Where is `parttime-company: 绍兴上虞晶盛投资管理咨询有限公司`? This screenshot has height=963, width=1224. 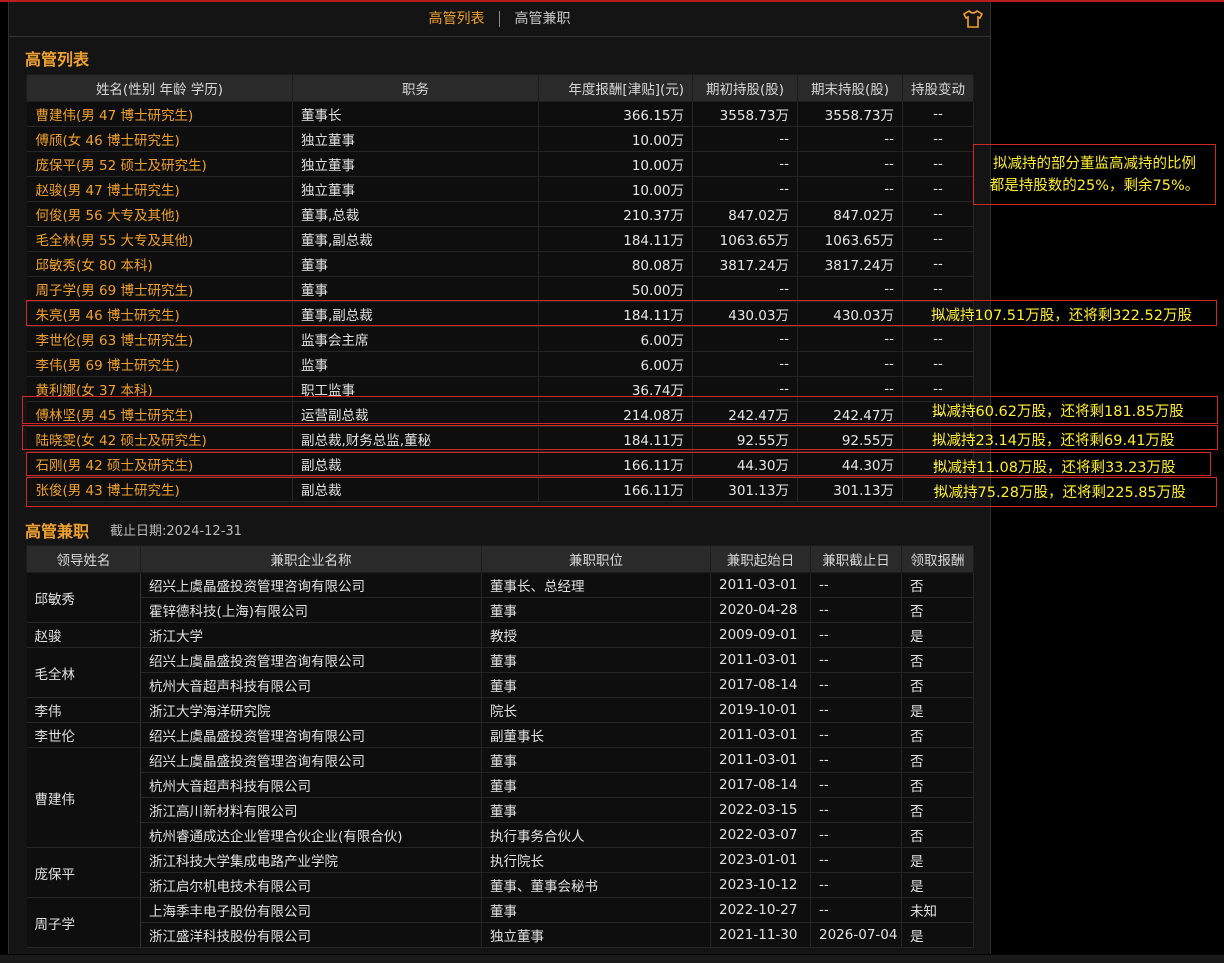 parttime-company: 绍兴上虞晶盛投资管理咨询有限公司 is located at coordinates (311, 760).